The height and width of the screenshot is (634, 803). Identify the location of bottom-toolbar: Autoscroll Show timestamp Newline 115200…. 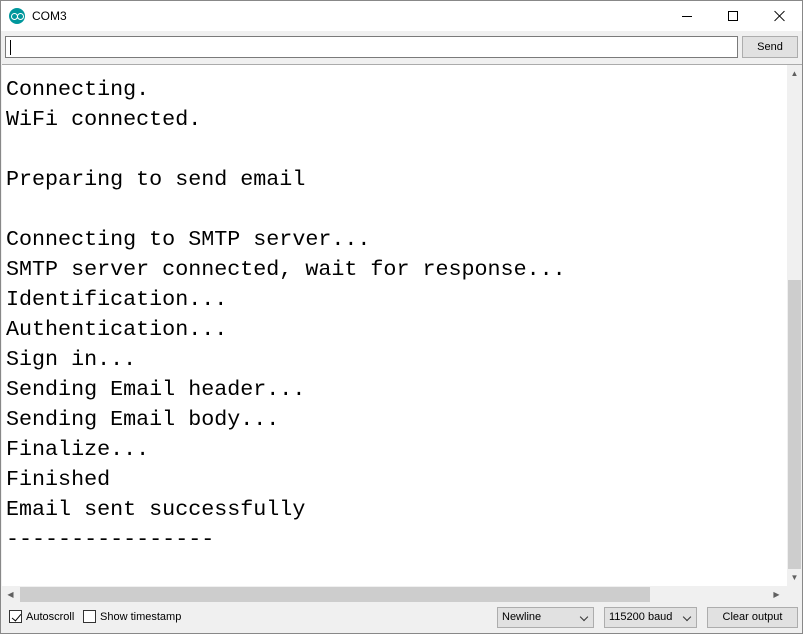
(401, 617).